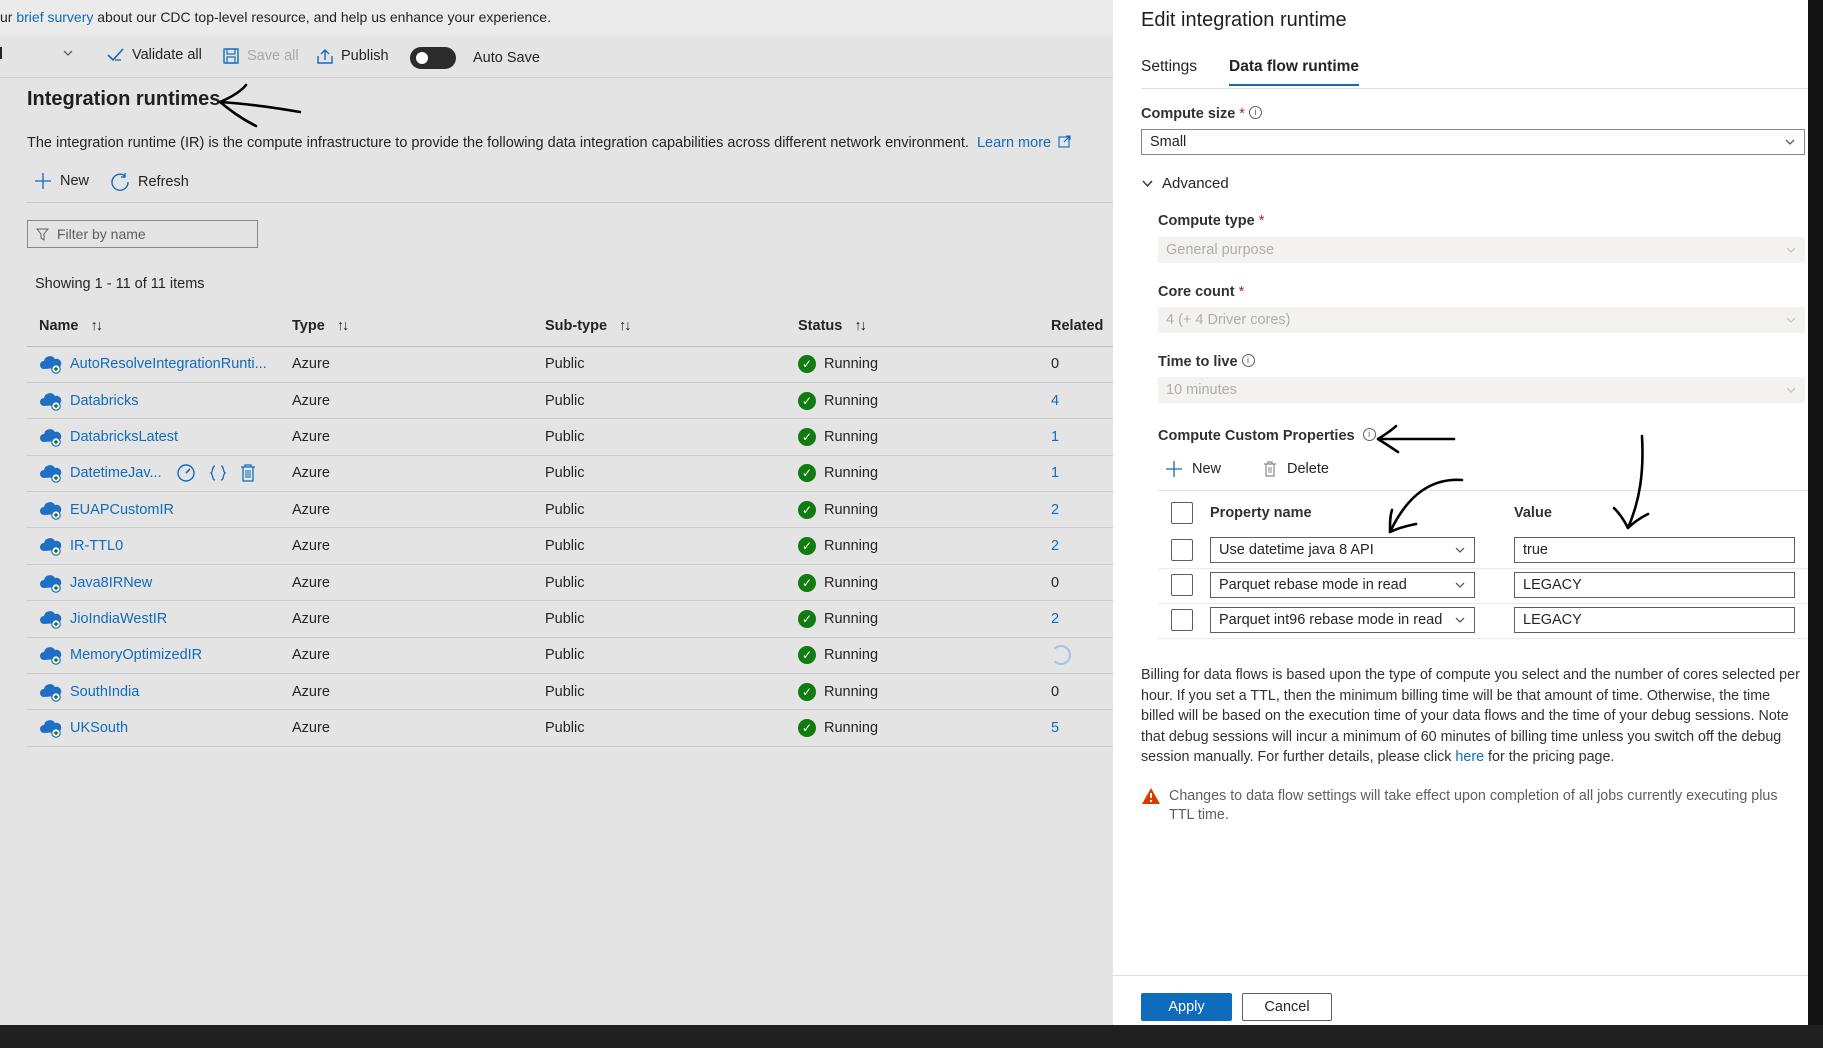 This screenshot has width=1823, height=1048. Describe the element at coordinates (1186, 1007) in the screenshot. I see `apply-button: Apply` at that location.